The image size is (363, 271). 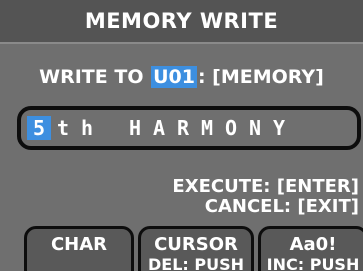 I want to click on char-cell, so click(x=111, y=128).